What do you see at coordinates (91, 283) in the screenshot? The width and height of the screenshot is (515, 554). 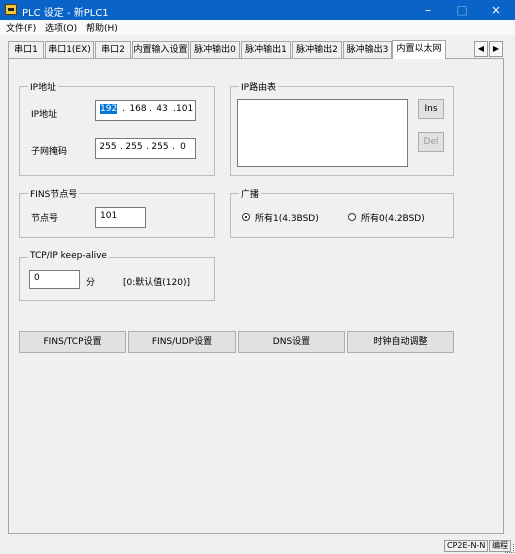 I see `keepalive-unit-label: 分` at bounding box center [91, 283].